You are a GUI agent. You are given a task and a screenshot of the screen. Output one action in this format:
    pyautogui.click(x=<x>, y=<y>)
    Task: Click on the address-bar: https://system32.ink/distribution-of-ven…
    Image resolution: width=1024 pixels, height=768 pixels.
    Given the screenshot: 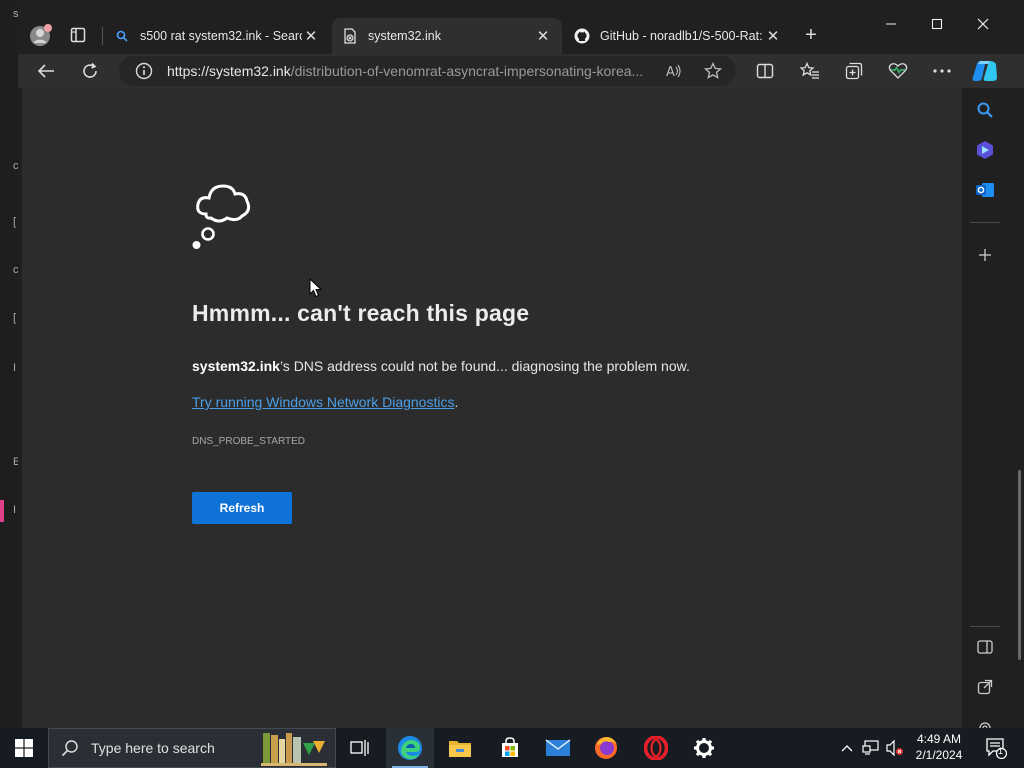 What is the action you would take?
    pyautogui.click(x=427, y=71)
    